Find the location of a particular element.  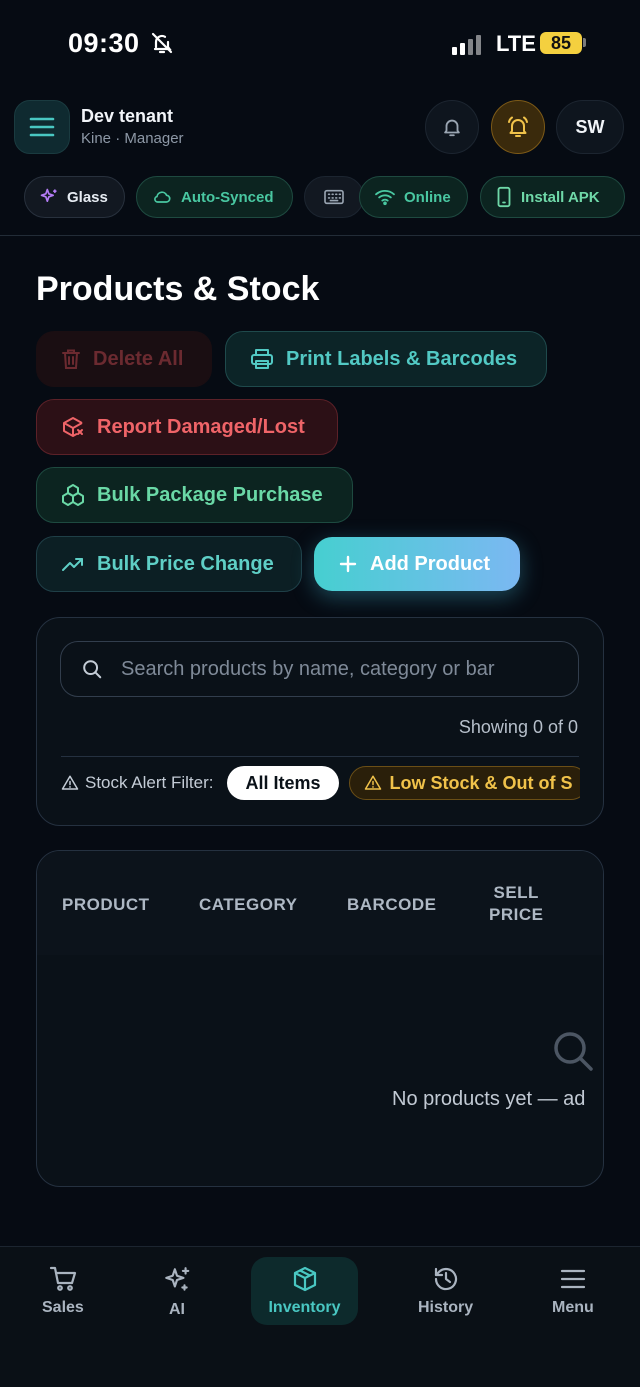

status-chip-row: Glass Auto-Synced Online Install APK is located at coordinates (328, 197).